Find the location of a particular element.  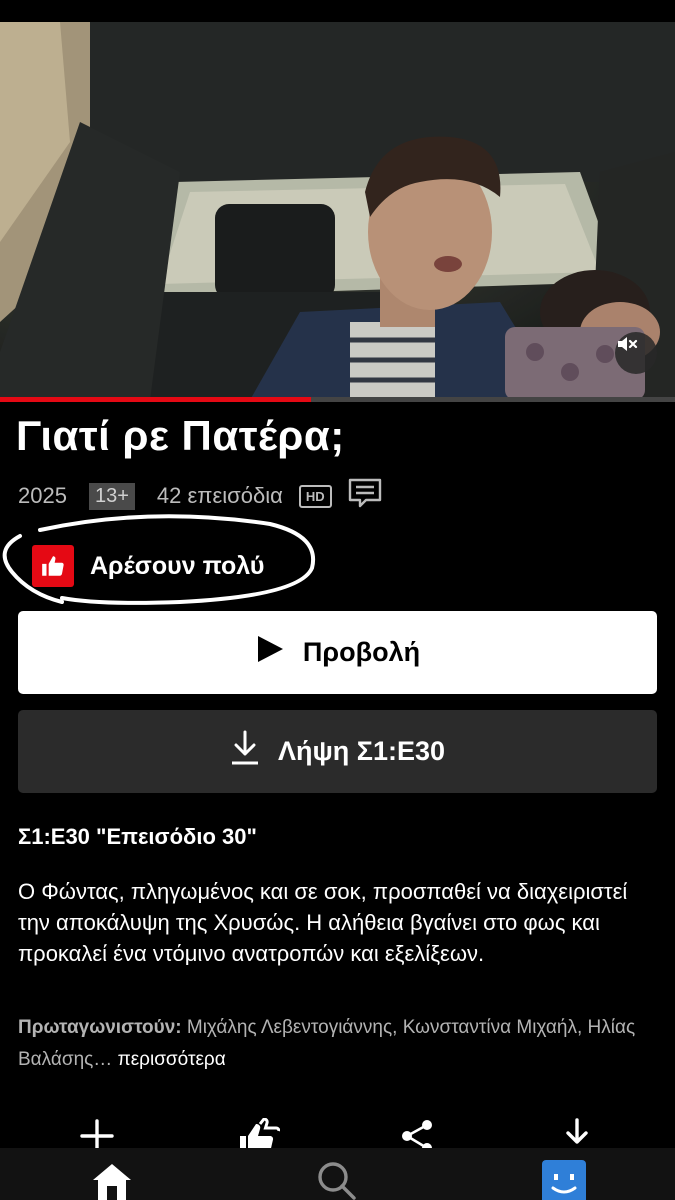

status-bar is located at coordinates (337, 11).